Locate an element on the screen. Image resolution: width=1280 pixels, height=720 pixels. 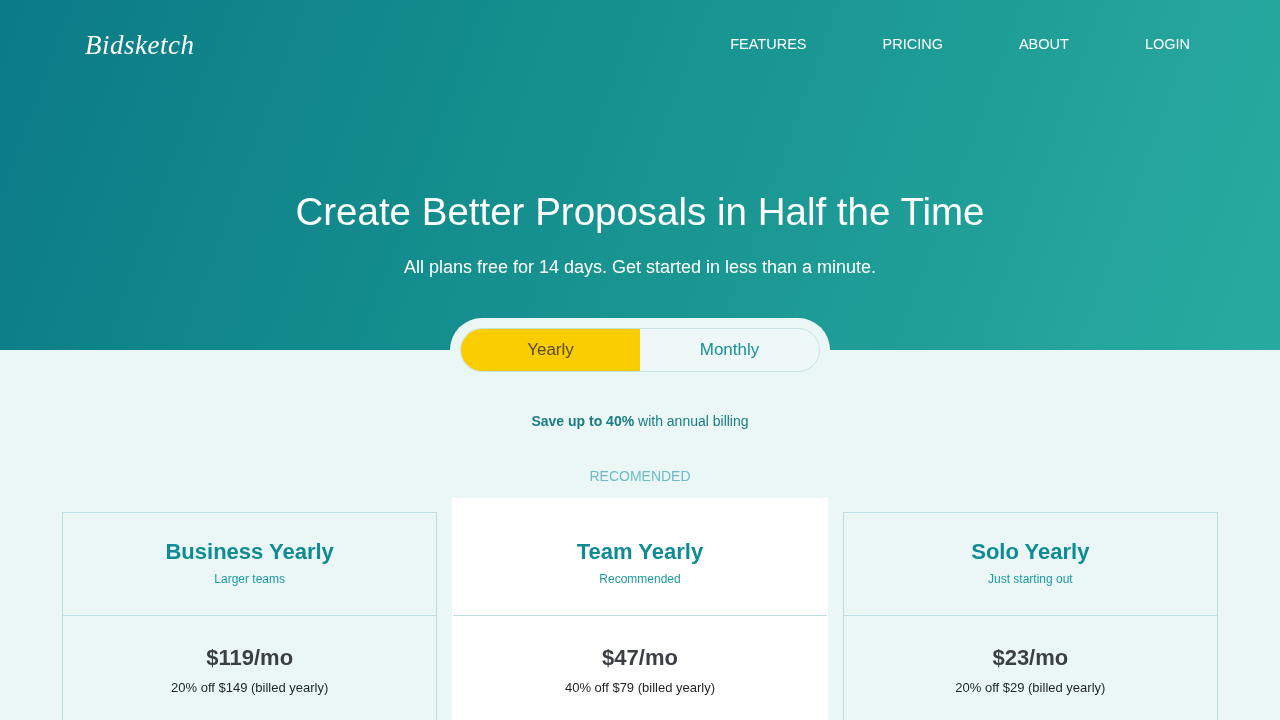
nav-link: LOGIN is located at coordinates (1167, 45).